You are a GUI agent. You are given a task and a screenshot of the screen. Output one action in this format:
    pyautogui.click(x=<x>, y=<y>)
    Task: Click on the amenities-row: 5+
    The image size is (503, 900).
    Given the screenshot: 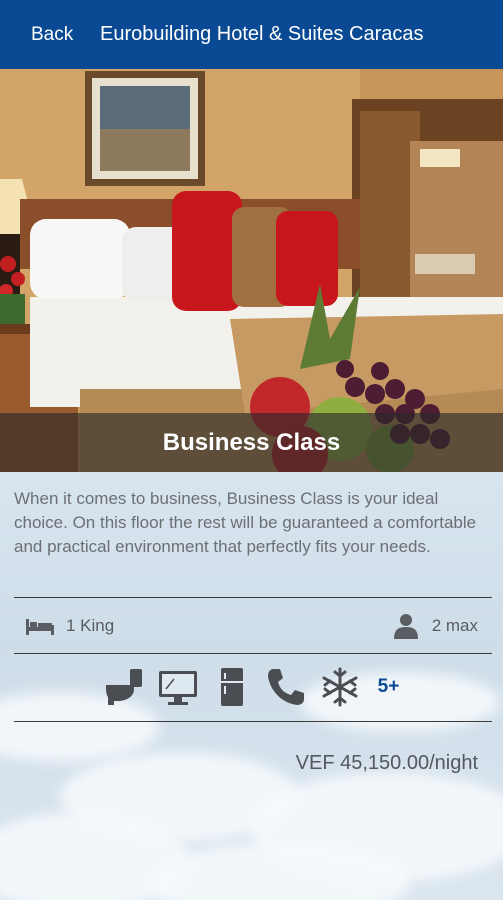 What is the action you would take?
    pyautogui.click(x=251, y=687)
    